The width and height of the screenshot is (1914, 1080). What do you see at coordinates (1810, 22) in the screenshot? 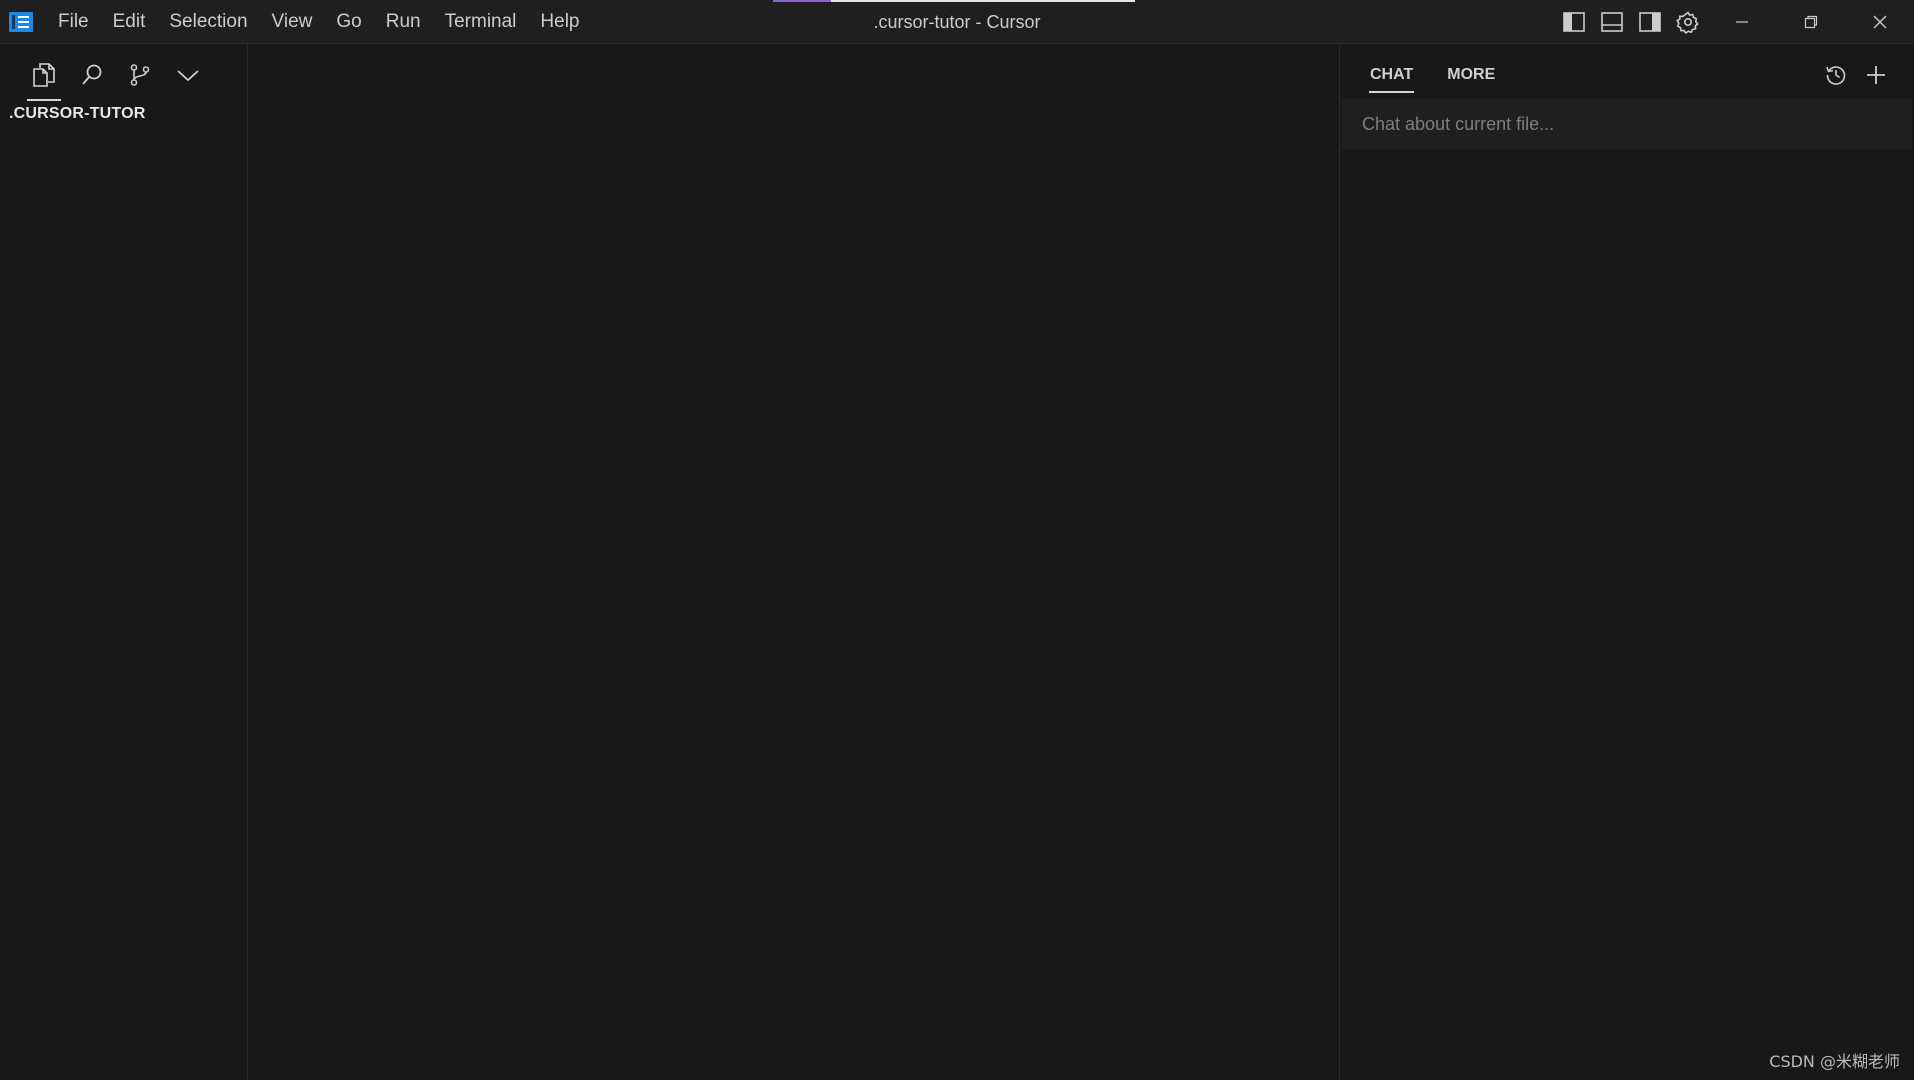
I see `restore-icon` at bounding box center [1810, 22].